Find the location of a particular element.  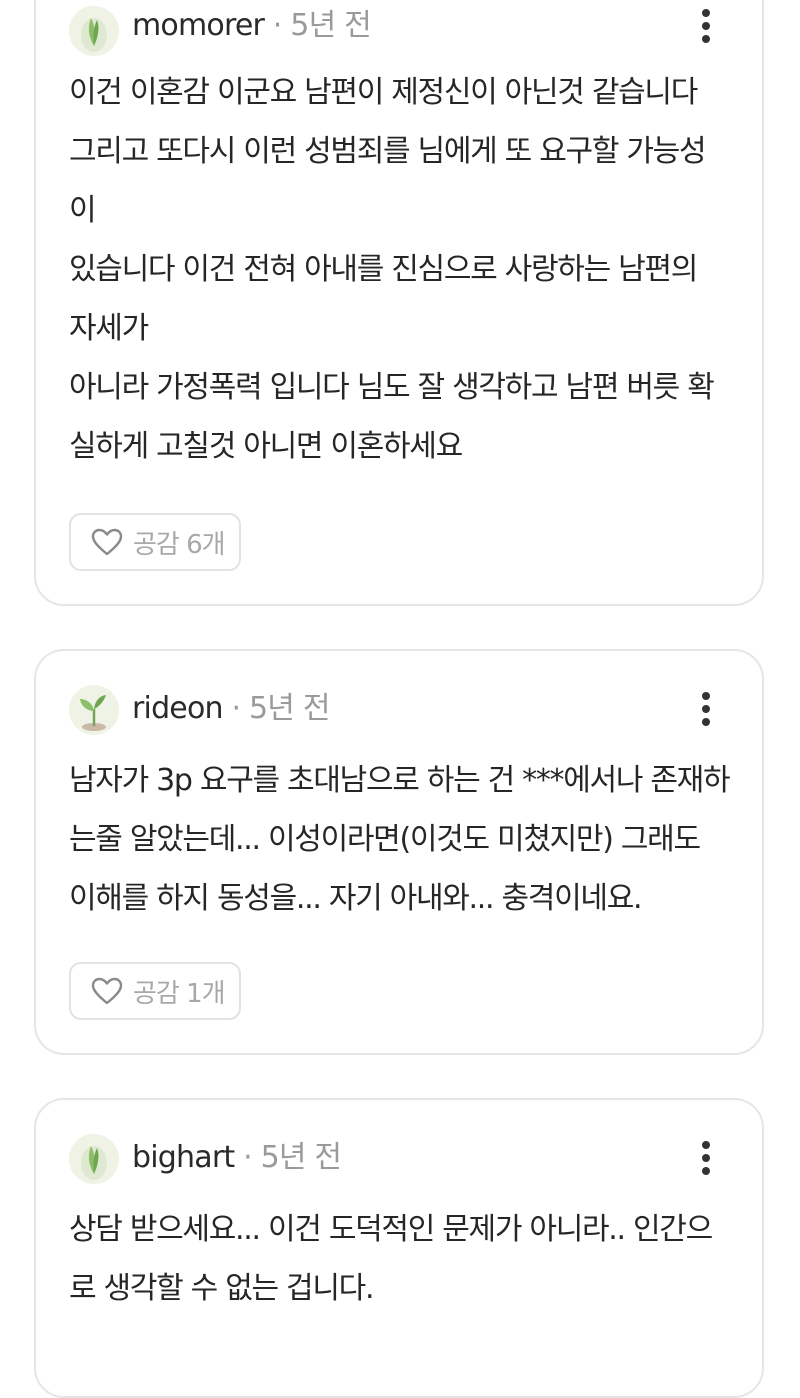

comment-line: 실하게 고칠것 아니면 이혼하세요 is located at coordinates (266, 446).